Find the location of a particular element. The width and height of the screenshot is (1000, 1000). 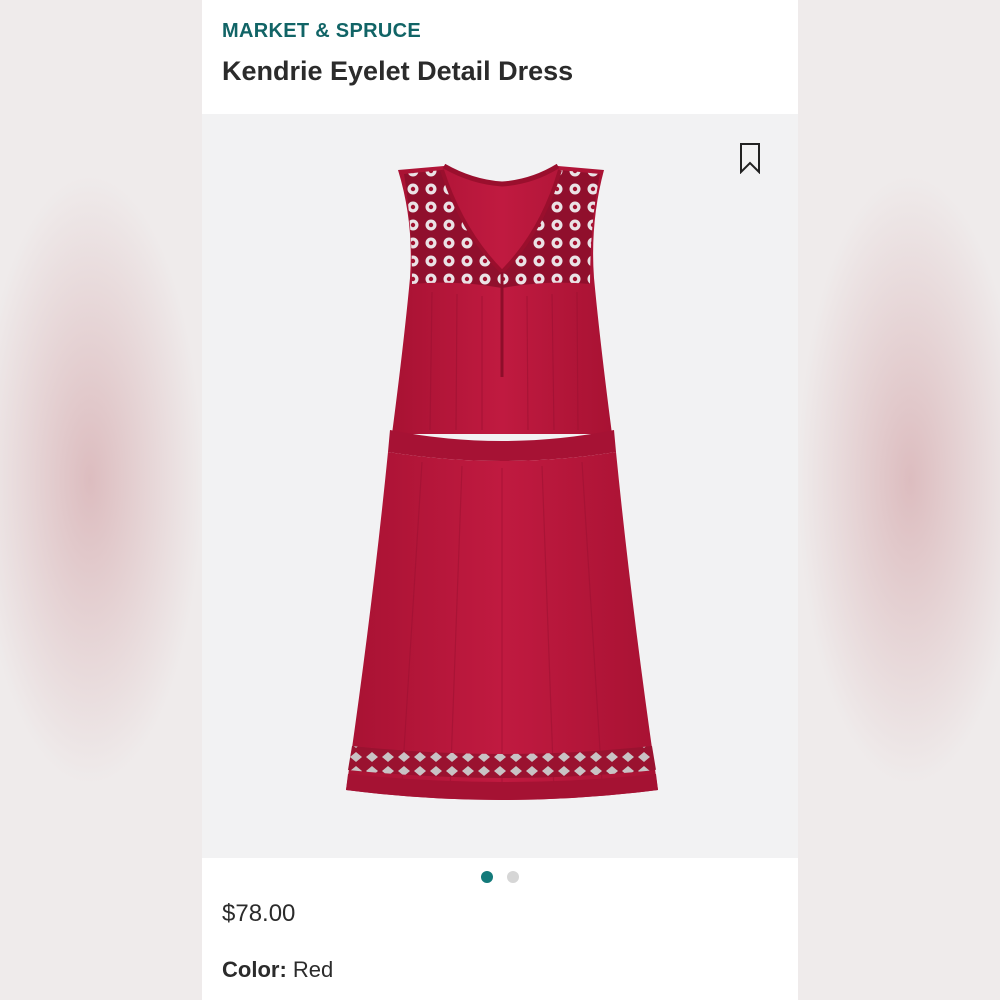

brand-name: MARKET & SPRUCE is located at coordinates (321, 31).